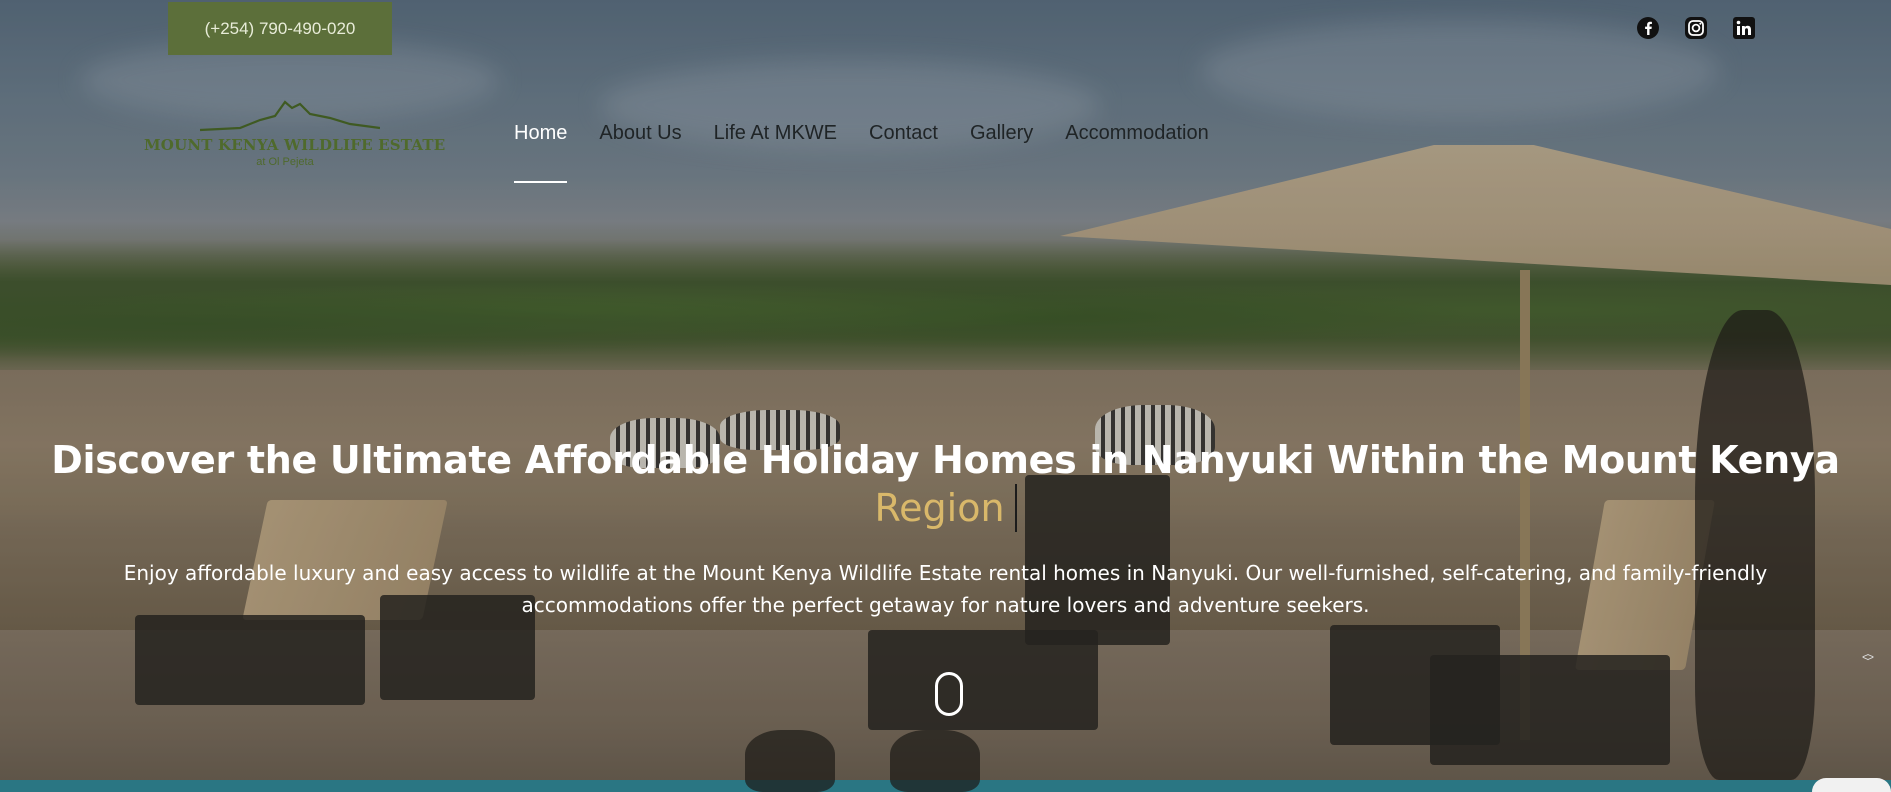 This screenshot has width=1891, height=792. Describe the element at coordinates (903, 133) in the screenshot. I see `nav-contact: Contact` at that location.